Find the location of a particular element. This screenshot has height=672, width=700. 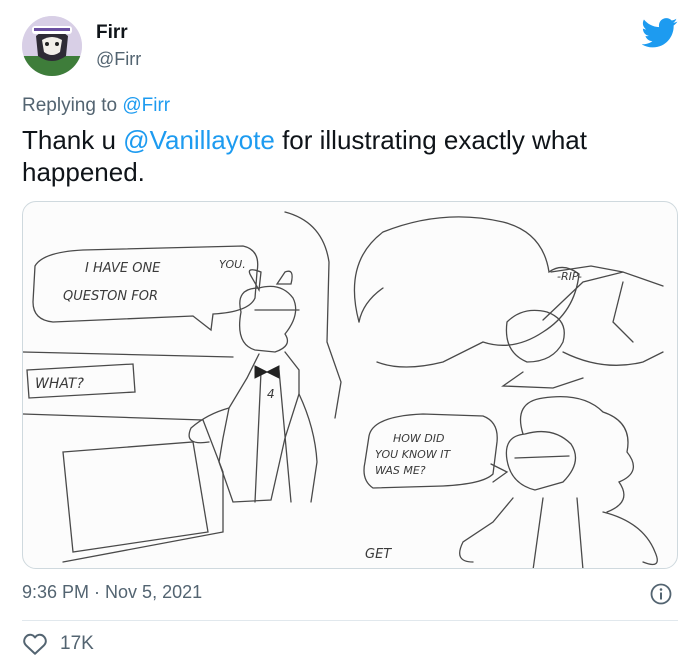

sketch-text-4a: HOW DID is located at coordinates (419, 438).